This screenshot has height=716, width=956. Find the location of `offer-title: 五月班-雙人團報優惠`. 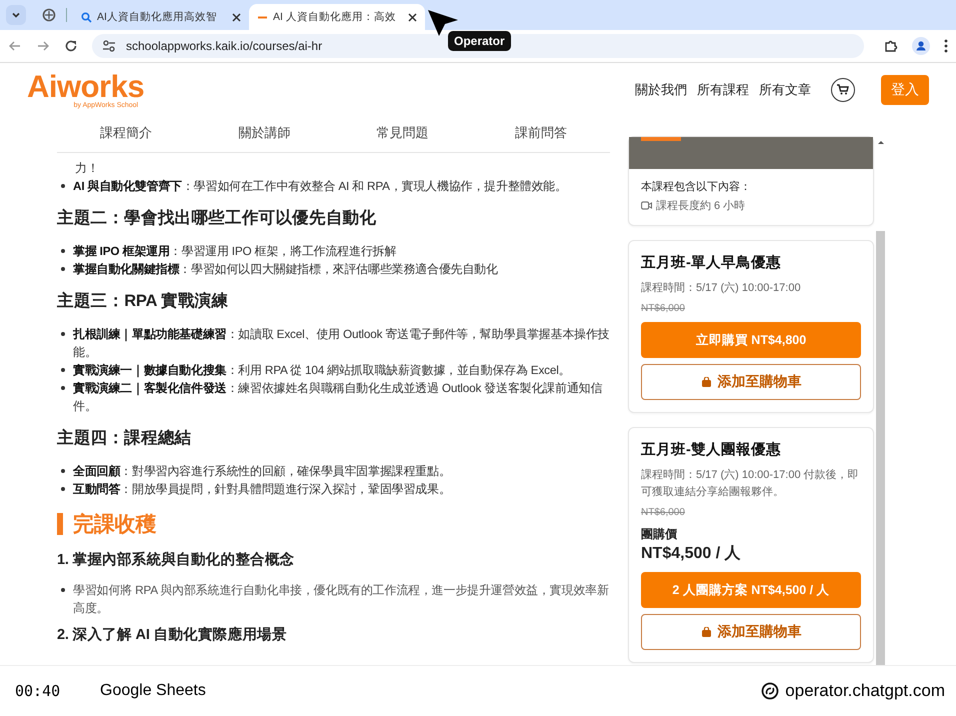

offer-title: 五月班-雙人團報優惠 is located at coordinates (711, 449).